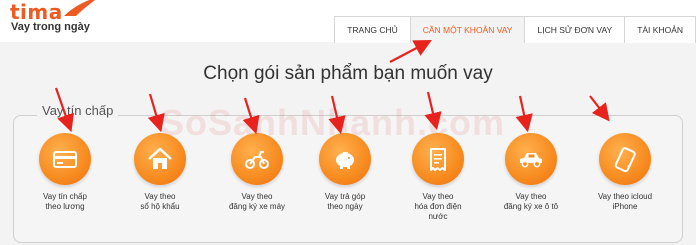 This screenshot has height=245, width=696. I want to click on piggy-bank-icon, so click(345, 159).